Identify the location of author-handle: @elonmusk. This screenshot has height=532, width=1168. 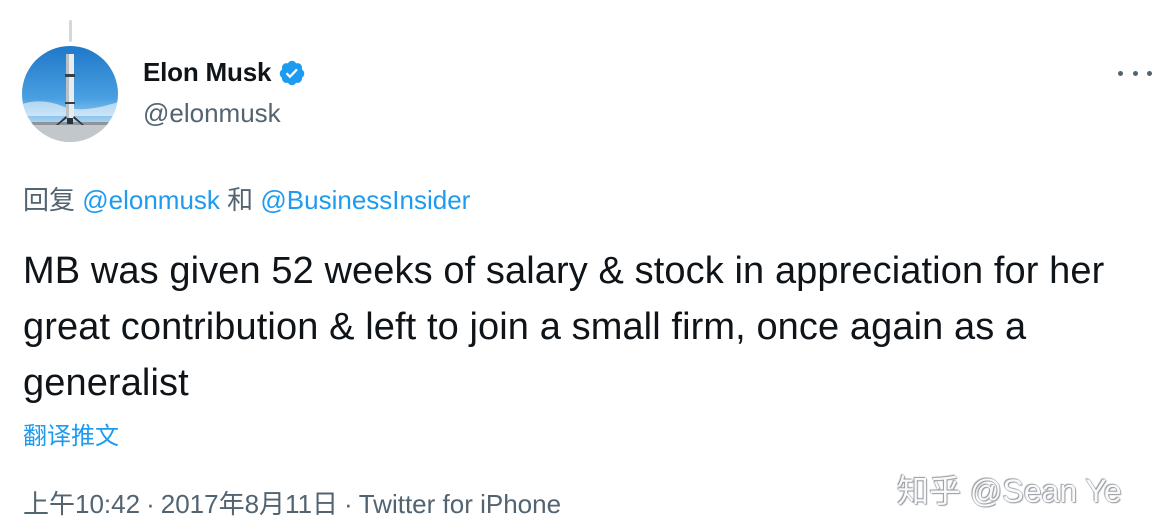
(212, 113).